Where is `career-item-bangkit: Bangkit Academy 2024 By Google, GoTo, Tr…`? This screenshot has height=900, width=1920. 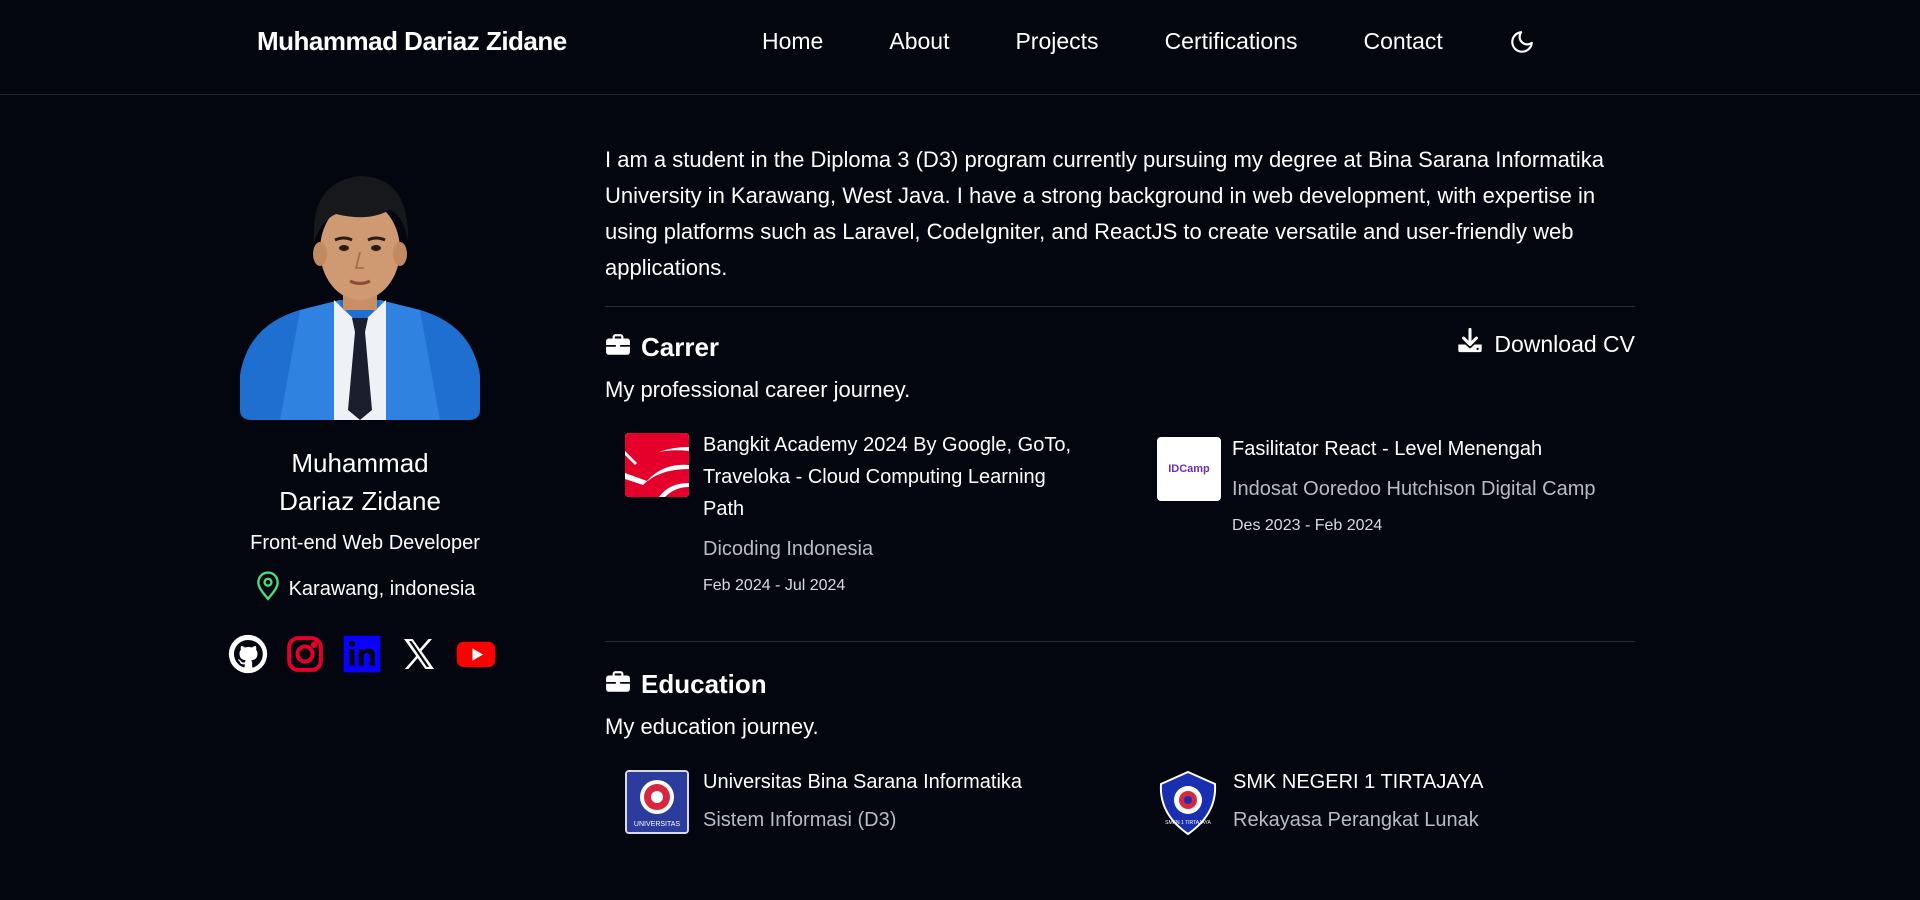 career-item-bangkit: Bangkit Academy 2024 By Google, GoTo, Tr… is located at coordinates (855, 514).